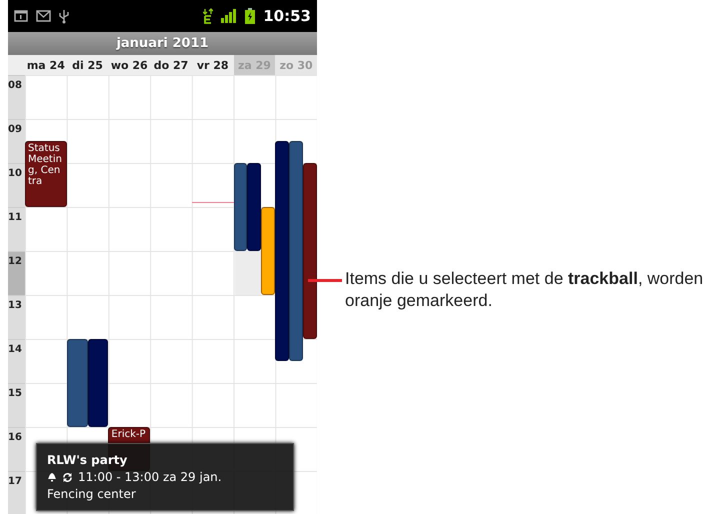 The image size is (727, 514). I want to click on current-time-line, so click(213, 202).